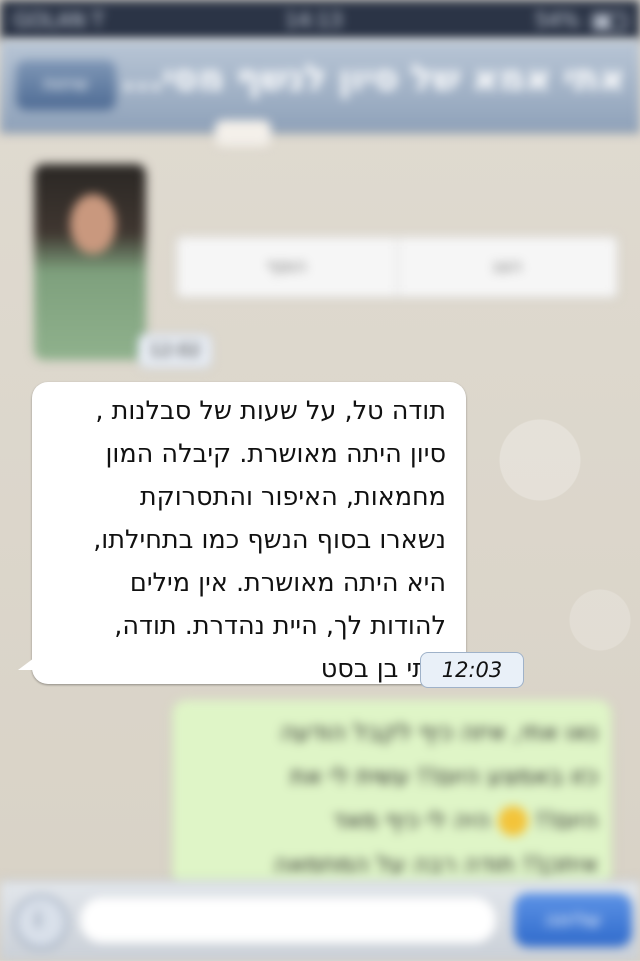 The image size is (640, 961). I want to click on battery-indicator: 54%, so click(580, 20).